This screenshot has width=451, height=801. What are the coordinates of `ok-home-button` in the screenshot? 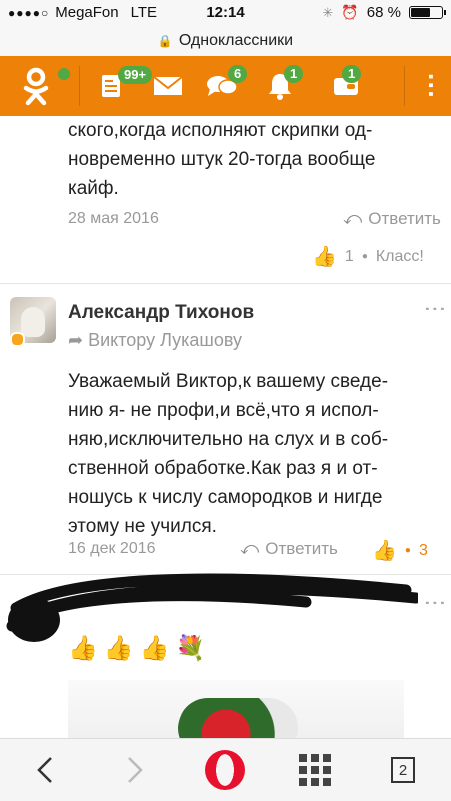 It's located at (36, 86).